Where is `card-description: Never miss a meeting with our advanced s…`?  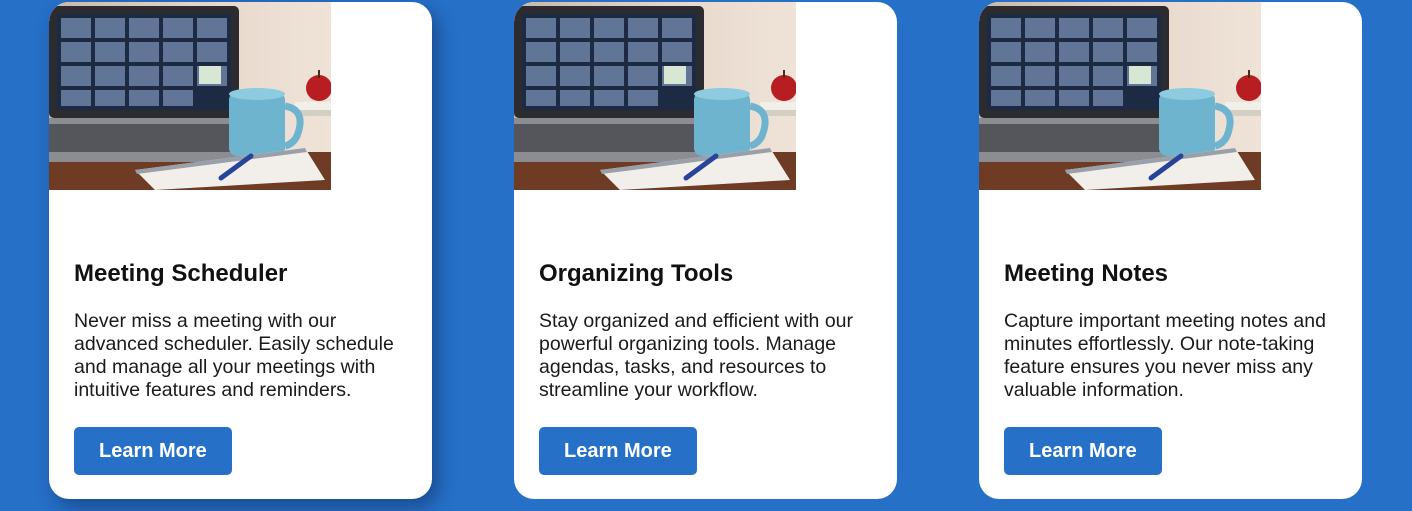 card-description: Never miss a meeting with our advanced s… is located at coordinates (234, 355).